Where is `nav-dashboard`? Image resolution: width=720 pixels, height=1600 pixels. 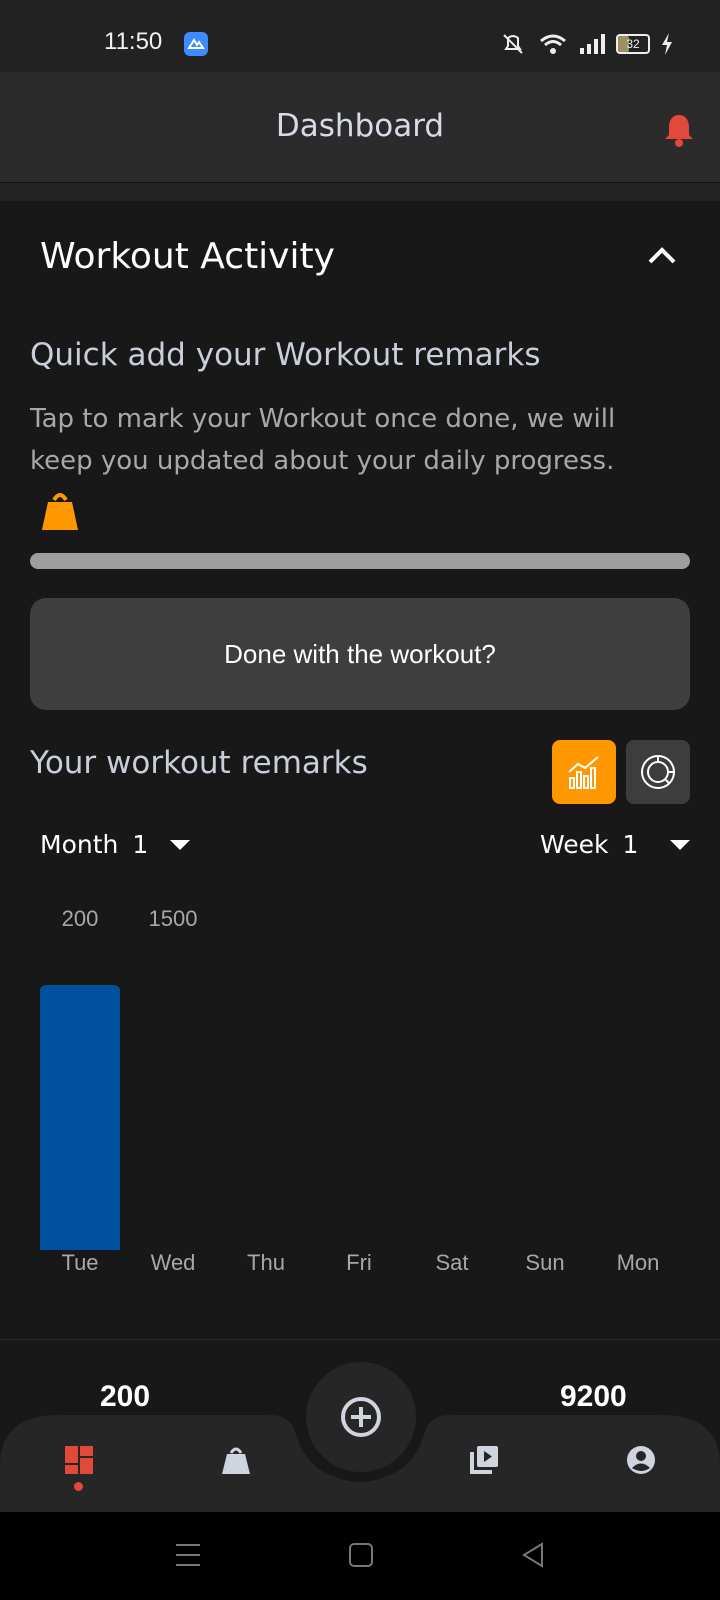
nav-dashboard is located at coordinates (79, 1460).